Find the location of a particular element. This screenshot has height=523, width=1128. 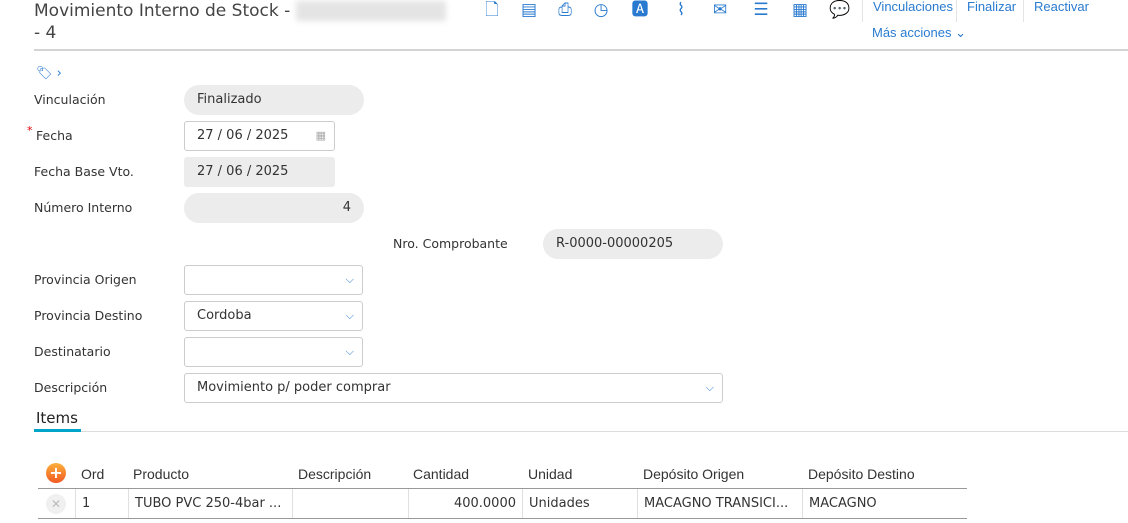

destinatario-label: Destinatario is located at coordinates (72, 351).